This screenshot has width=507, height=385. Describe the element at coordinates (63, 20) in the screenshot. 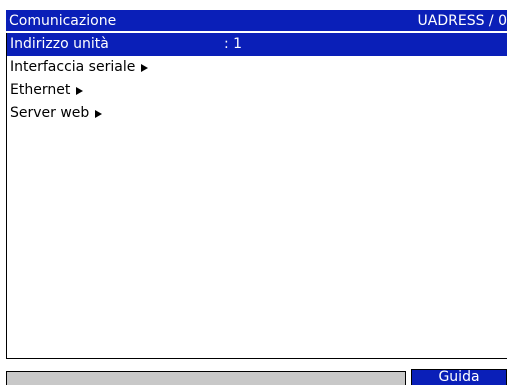

I see `page-title: Comunicazione` at that location.